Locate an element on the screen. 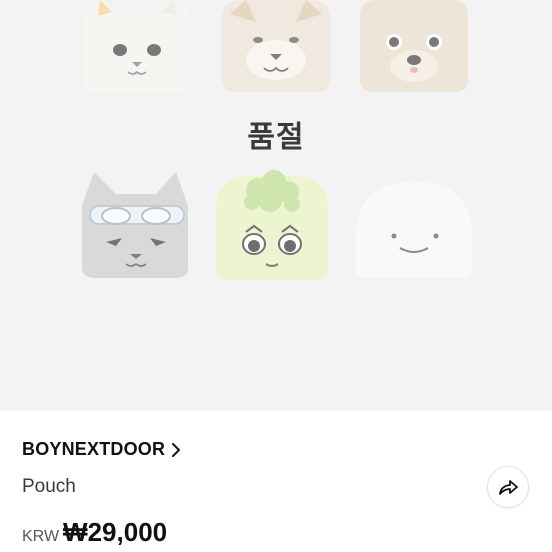 Image resolution: width=552 pixels, height=552 pixels. price-row: KRW ₩29,000 is located at coordinates (94, 532).